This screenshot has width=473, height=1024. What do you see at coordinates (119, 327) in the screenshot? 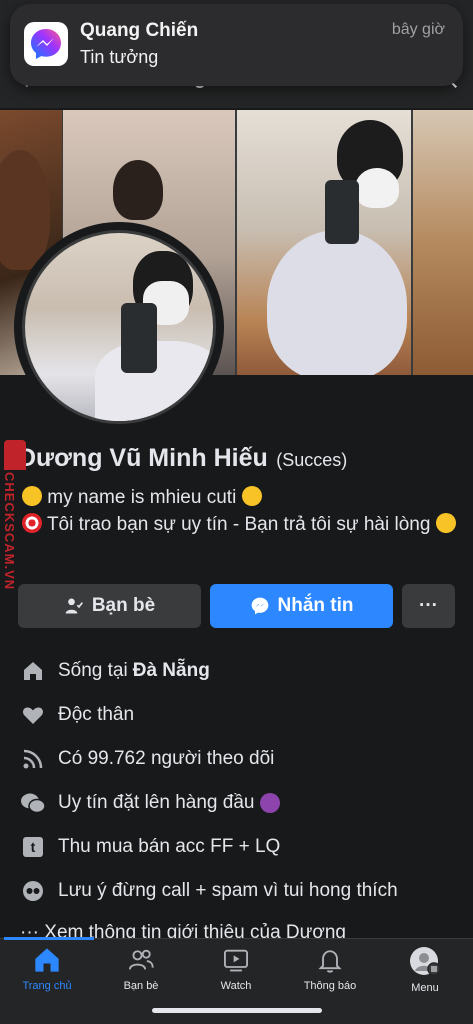
I see `profile-avatar` at bounding box center [119, 327].